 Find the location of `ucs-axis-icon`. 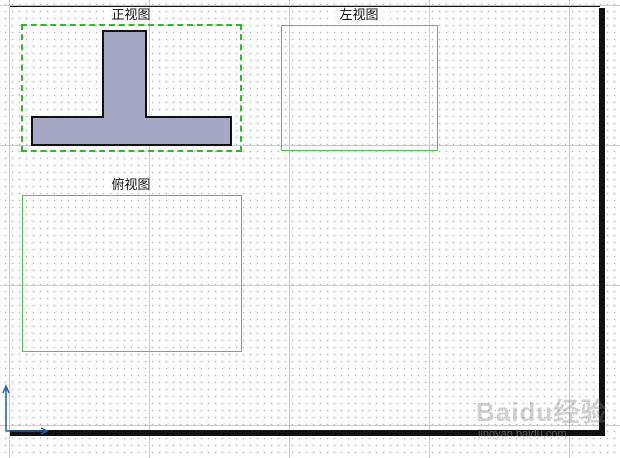

ucs-axis-icon is located at coordinates (25, 409).